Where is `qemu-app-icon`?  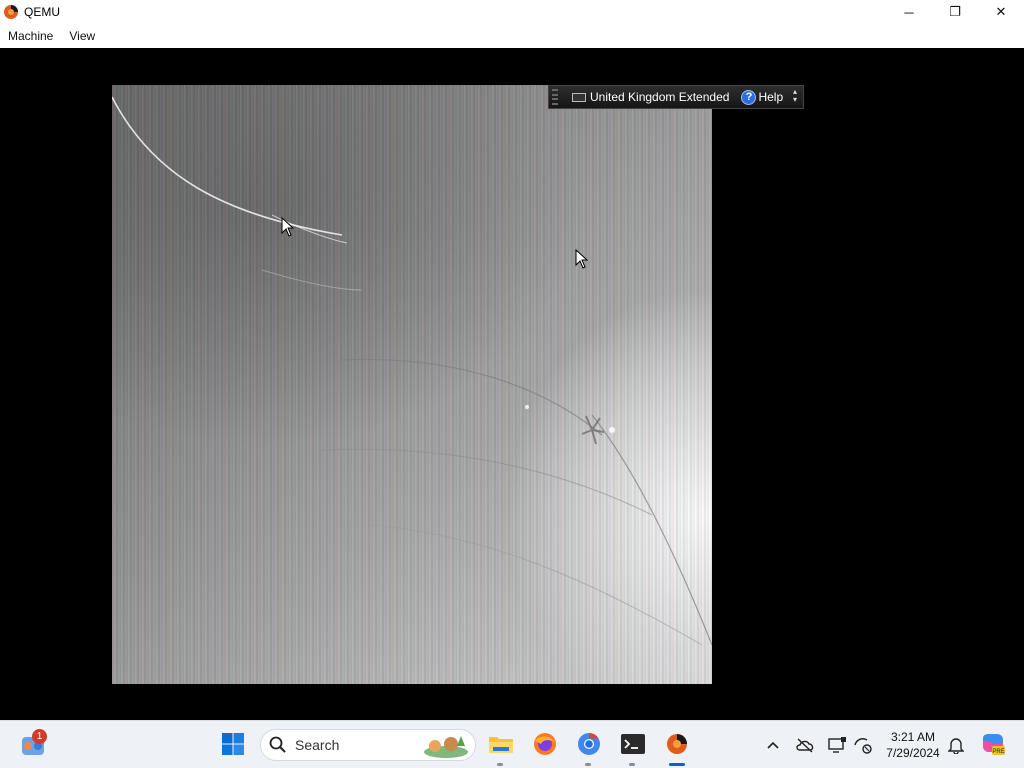
qemu-app-icon is located at coordinates (11, 12).